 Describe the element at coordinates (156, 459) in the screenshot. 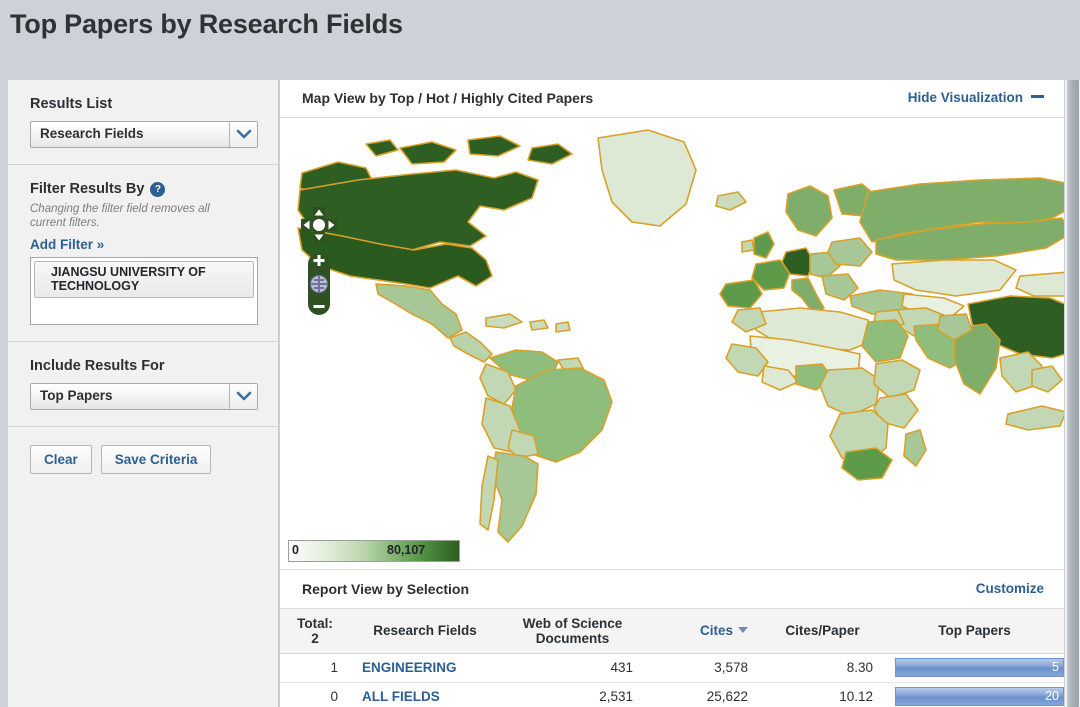

I see `save-criteria-button: Save Criteria` at that location.